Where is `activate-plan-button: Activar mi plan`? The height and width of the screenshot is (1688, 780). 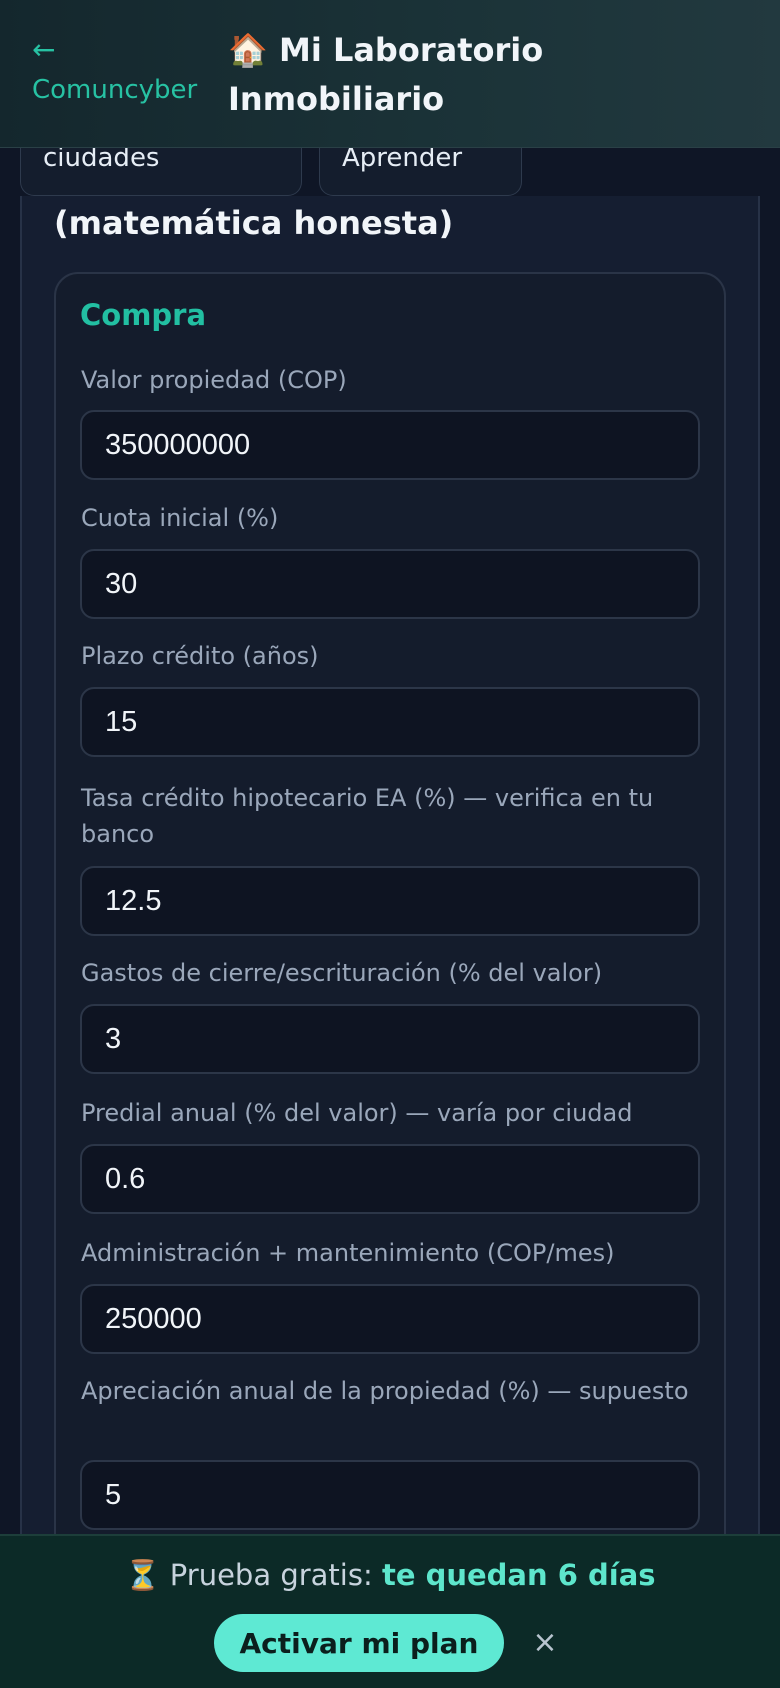
activate-plan-button: Activar mi plan is located at coordinates (359, 1643).